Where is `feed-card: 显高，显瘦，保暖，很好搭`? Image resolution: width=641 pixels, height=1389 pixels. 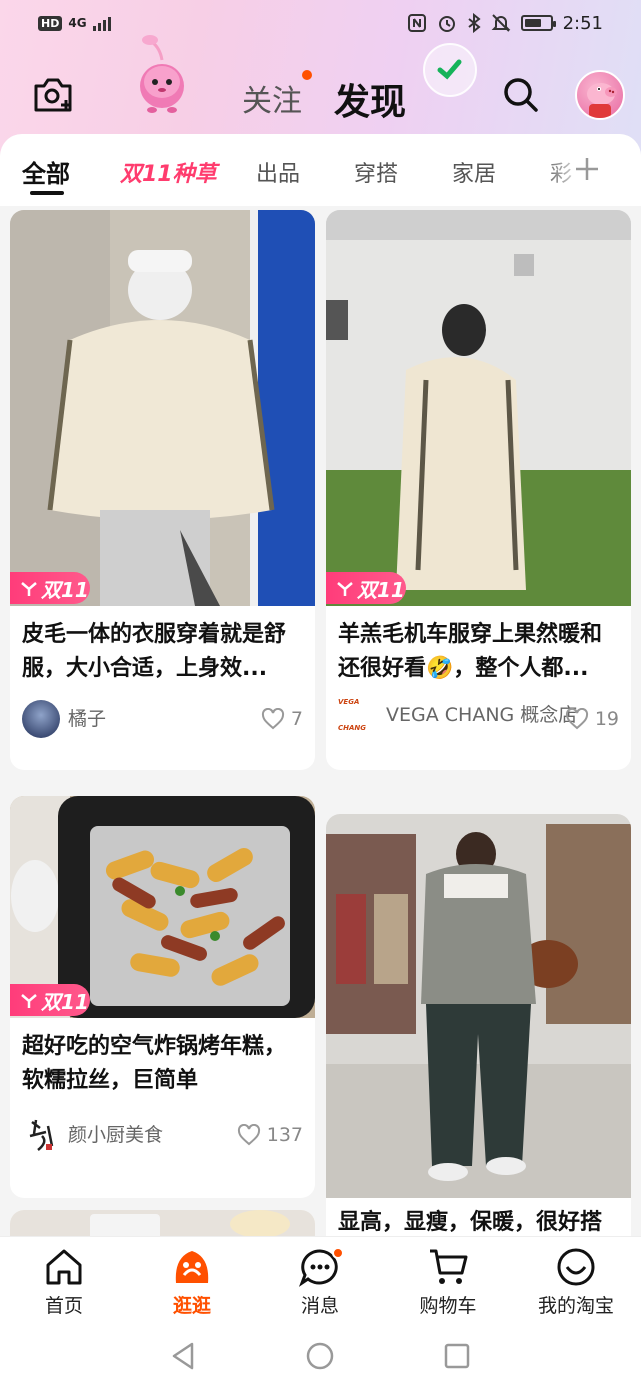
feed-card: 显高，显瘦，保暖，很好搭 is located at coordinates (478, 1029).